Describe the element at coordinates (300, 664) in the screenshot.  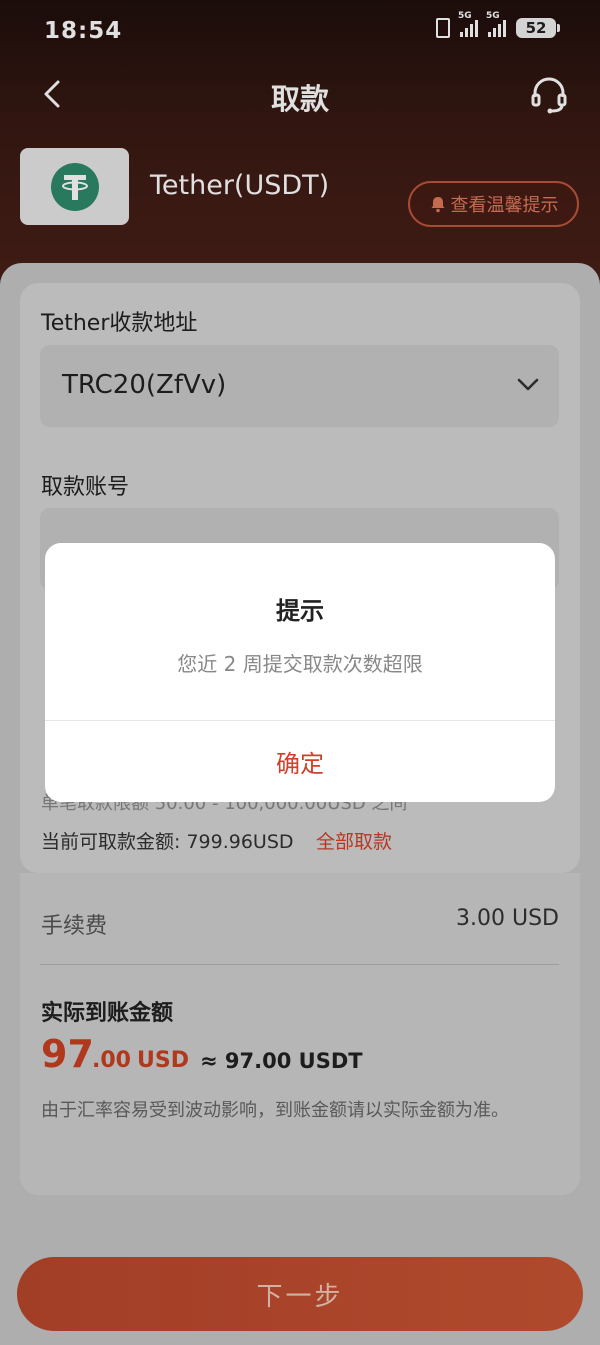
I see `dialog-message: 您近 2 周提交取款次数超限` at that location.